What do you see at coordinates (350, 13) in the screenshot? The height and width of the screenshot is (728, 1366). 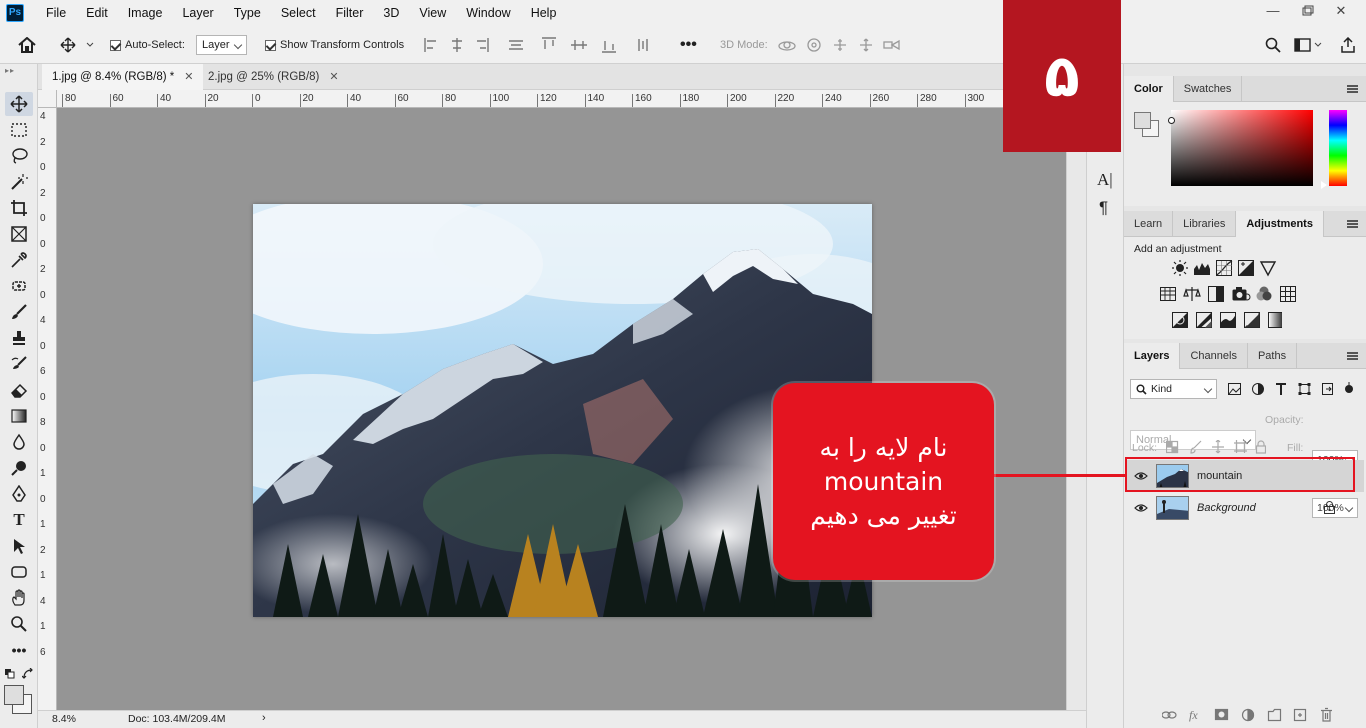 I see `menu-filter: Filter` at bounding box center [350, 13].